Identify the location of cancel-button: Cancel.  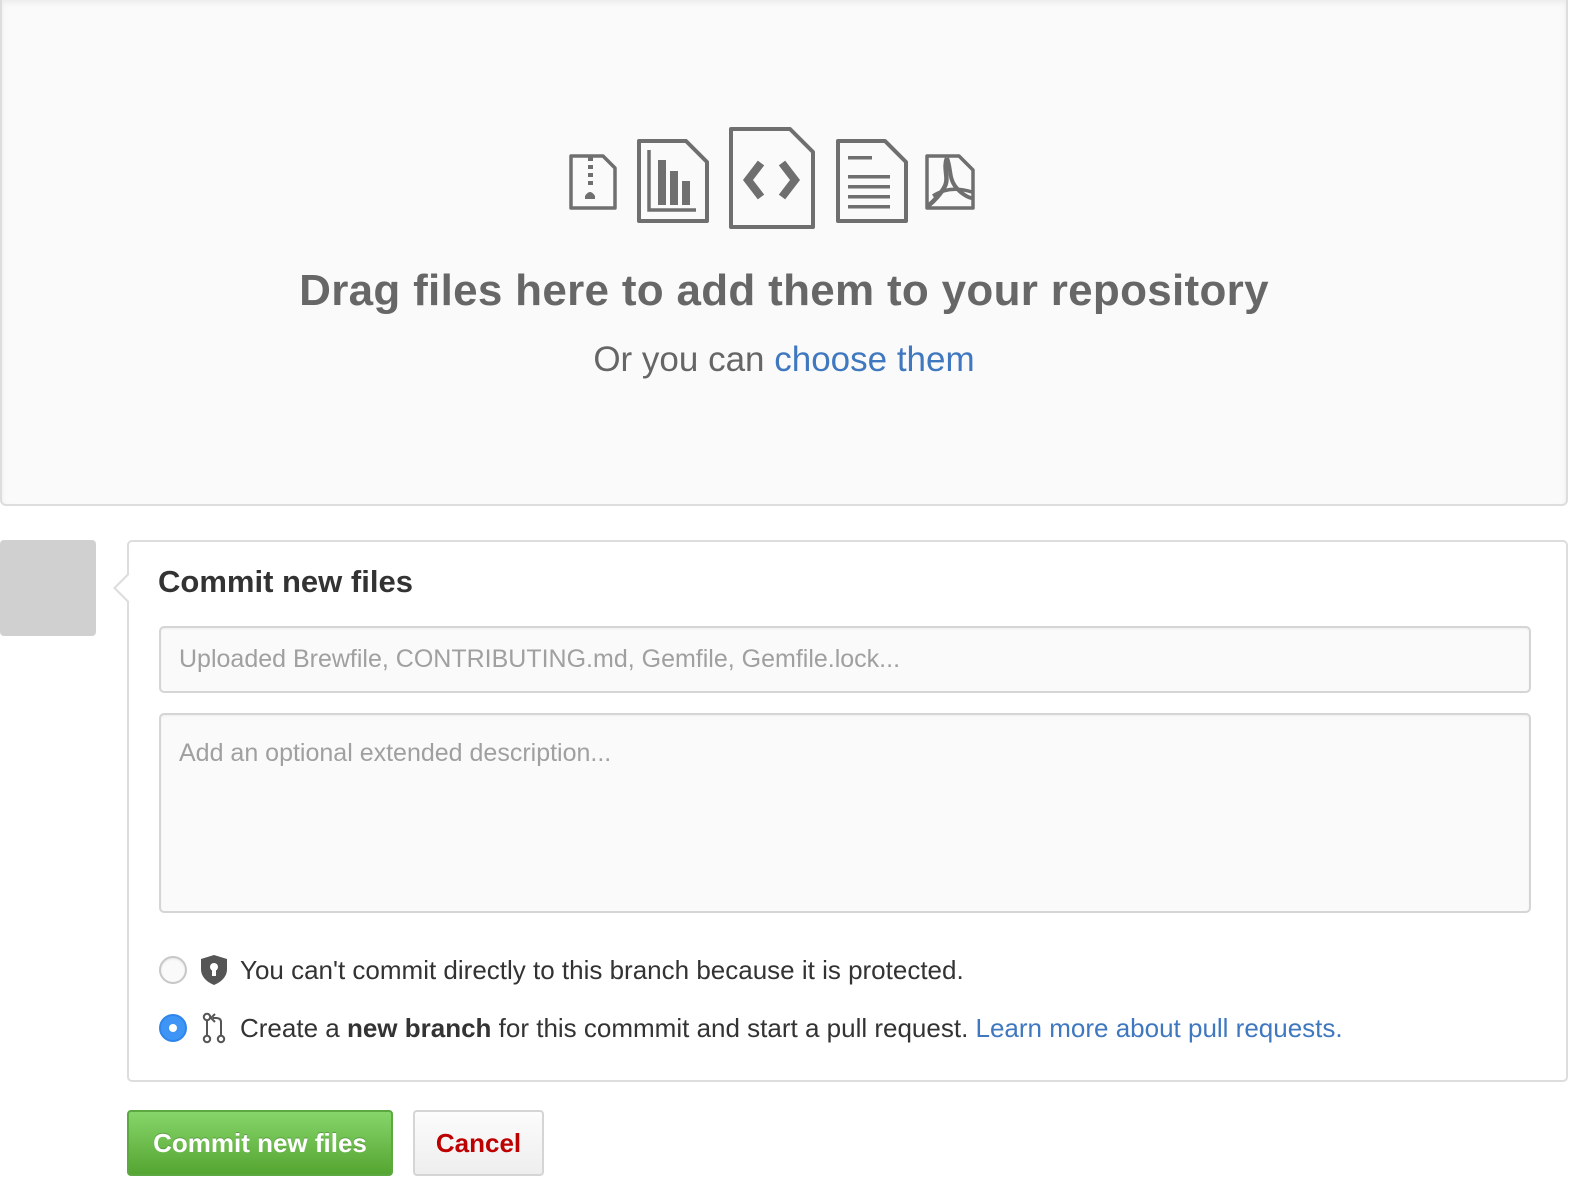
(478, 1143).